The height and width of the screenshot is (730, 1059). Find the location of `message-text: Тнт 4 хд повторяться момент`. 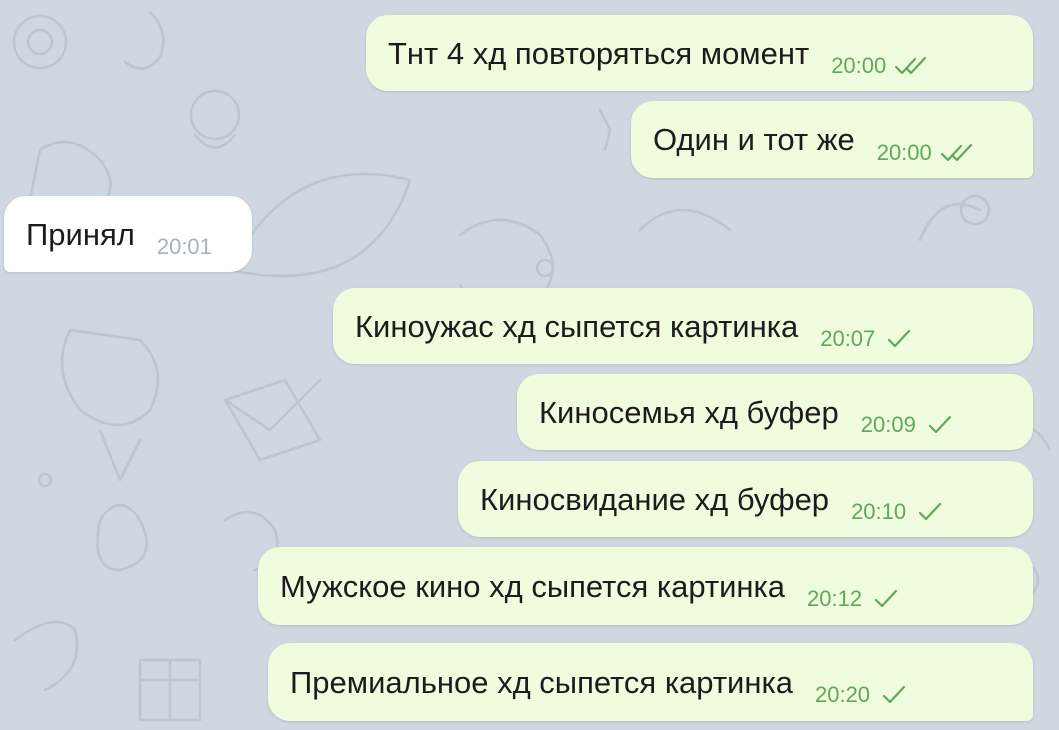

message-text: Тнт 4 хд повторяться момент is located at coordinates (599, 53).